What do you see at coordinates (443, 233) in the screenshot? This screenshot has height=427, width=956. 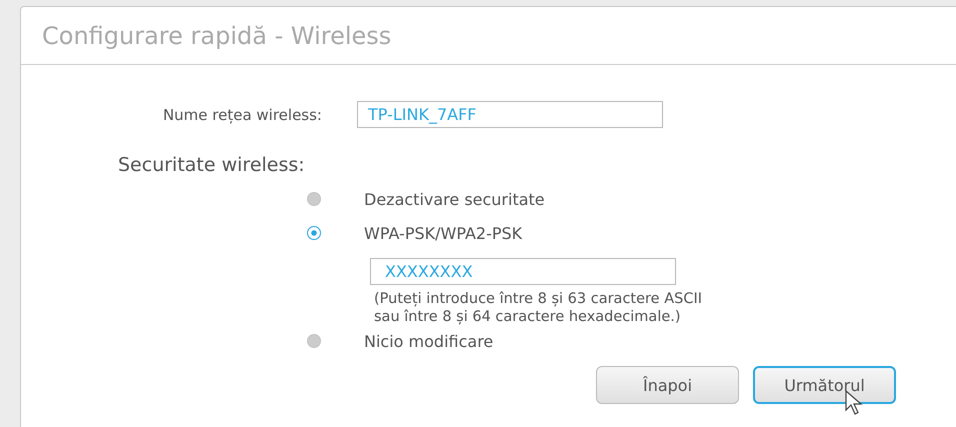 I see `option-label: WPA-PSK/WPA2-PSK` at bounding box center [443, 233].